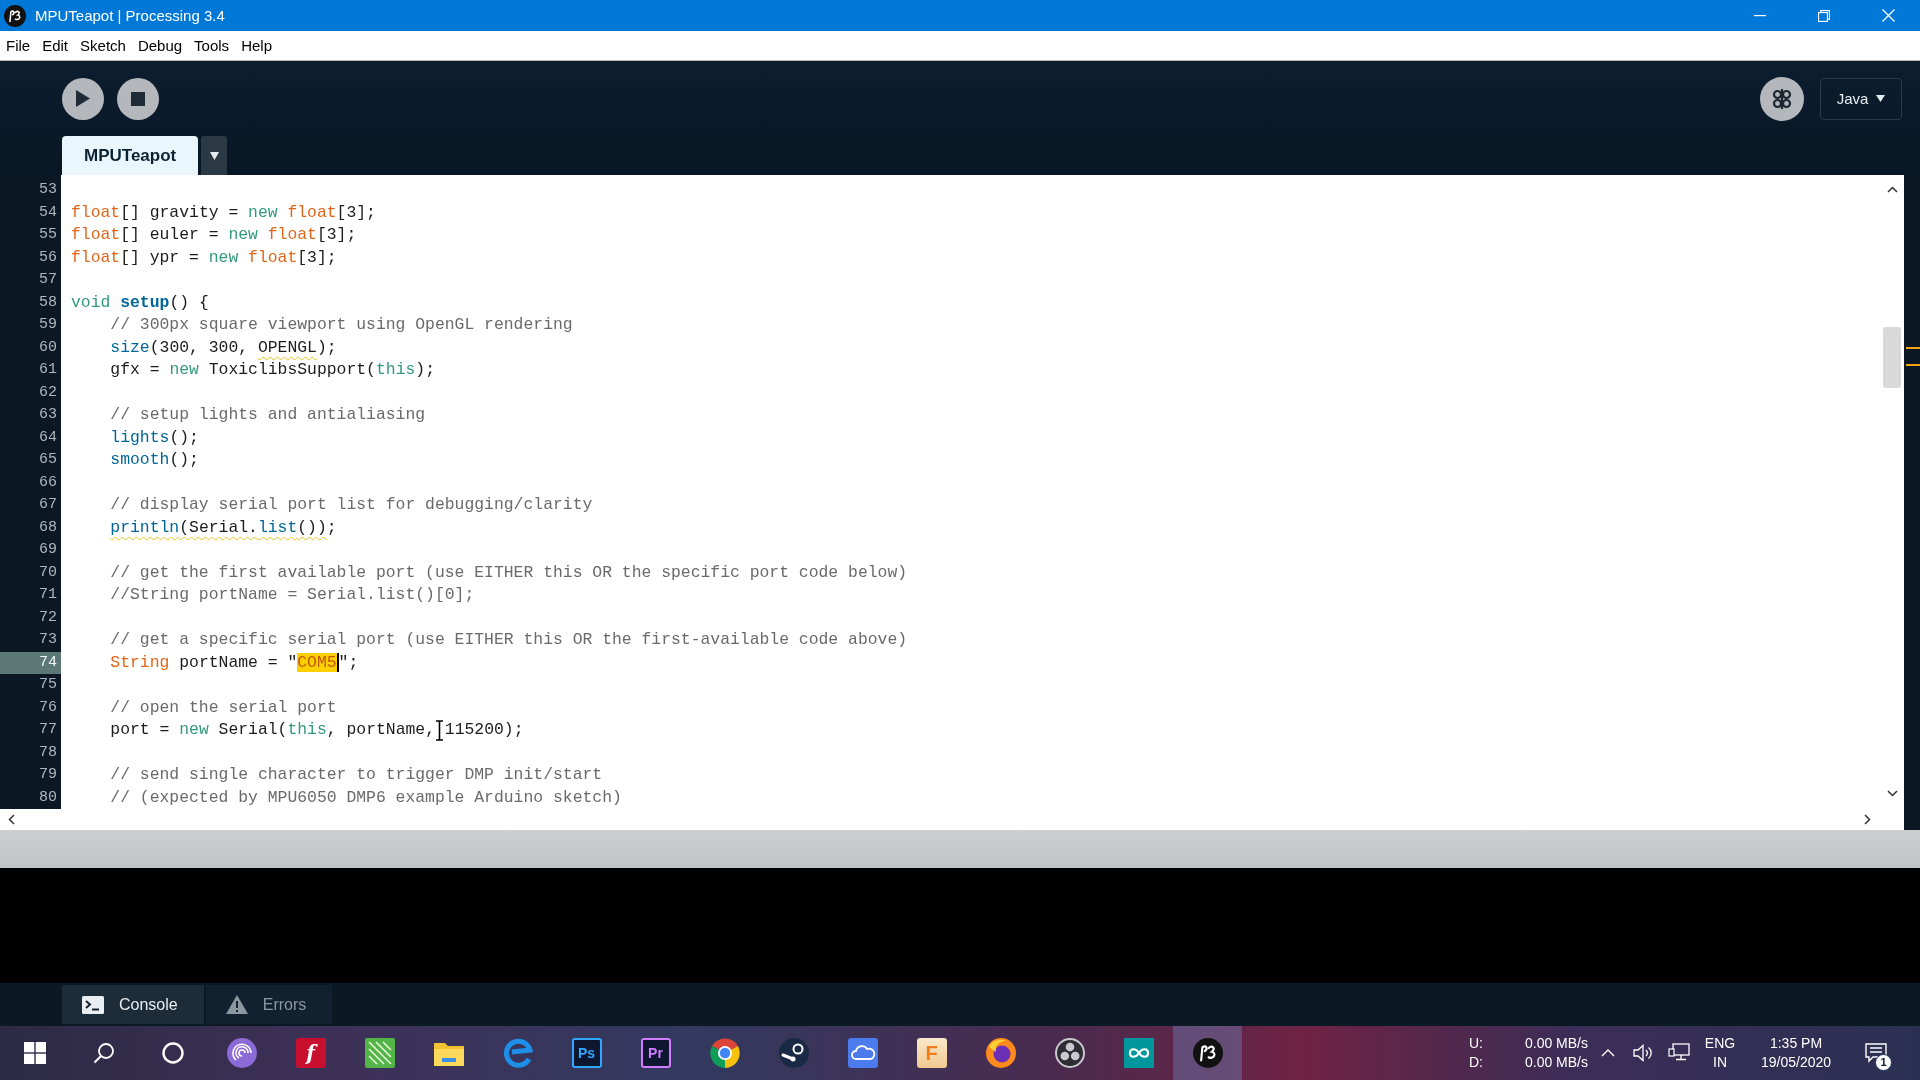 This screenshot has height=1080, width=1920. What do you see at coordinates (48, 482) in the screenshot?
I see `line-number: 66` at bounding box center [48, 482].